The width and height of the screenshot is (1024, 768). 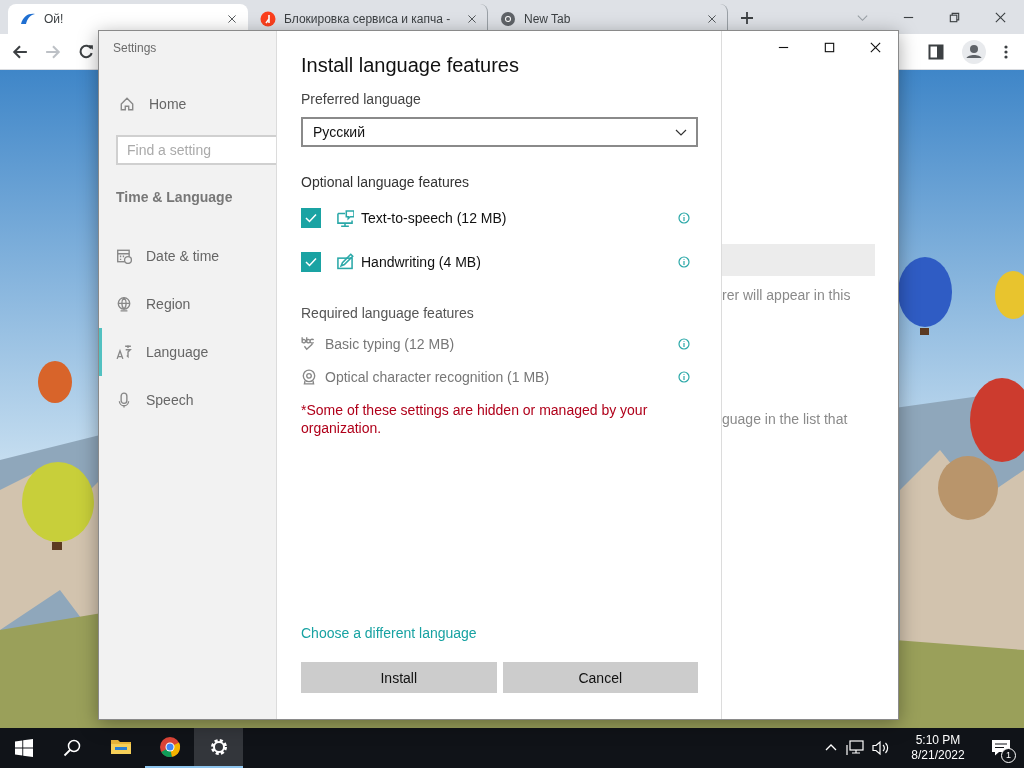 What do you see at coordinates (86, 51) in the screenshot?
I see `reload-icon` at bounding box center [86, 51].